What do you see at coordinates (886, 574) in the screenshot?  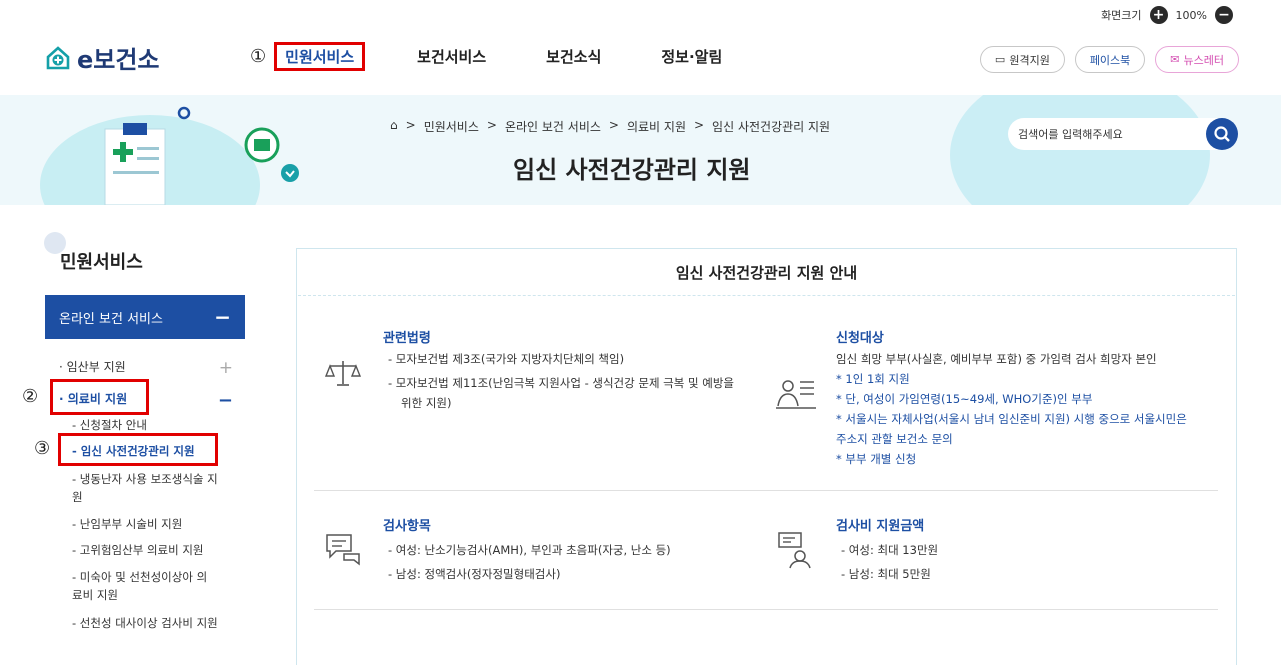 I see `amount-line: - 남성: 최대 5만원` at bounding box center [886, 574].